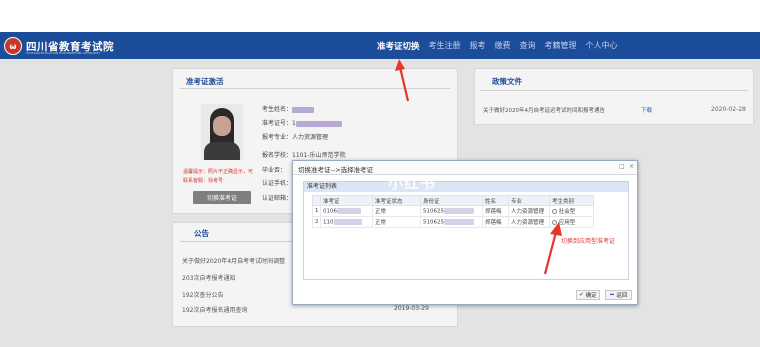 This screenshot has height=347, width=760. I want to click on logo-subtitle: SICHUAN EDUCATION EXAMINATIONS AUTHORITY, so click(63, 53).